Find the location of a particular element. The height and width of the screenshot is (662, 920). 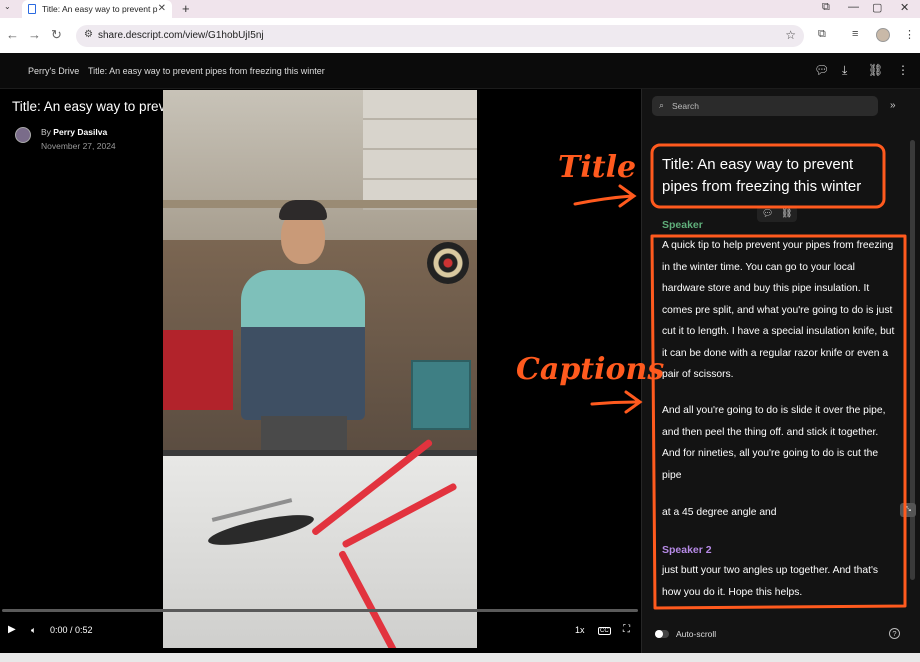

title-arrow is located at coordinates (605, 196).